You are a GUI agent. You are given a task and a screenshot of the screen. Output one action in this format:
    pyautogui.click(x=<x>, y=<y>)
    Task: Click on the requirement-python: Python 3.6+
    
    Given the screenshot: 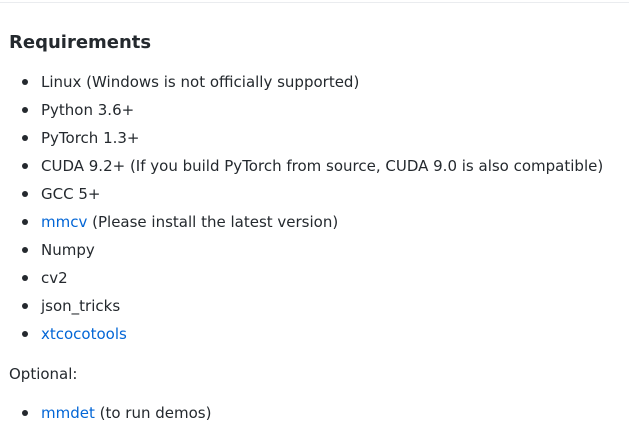 What is the action you would take?
    pyautogui.click(x=301, y=110)
    